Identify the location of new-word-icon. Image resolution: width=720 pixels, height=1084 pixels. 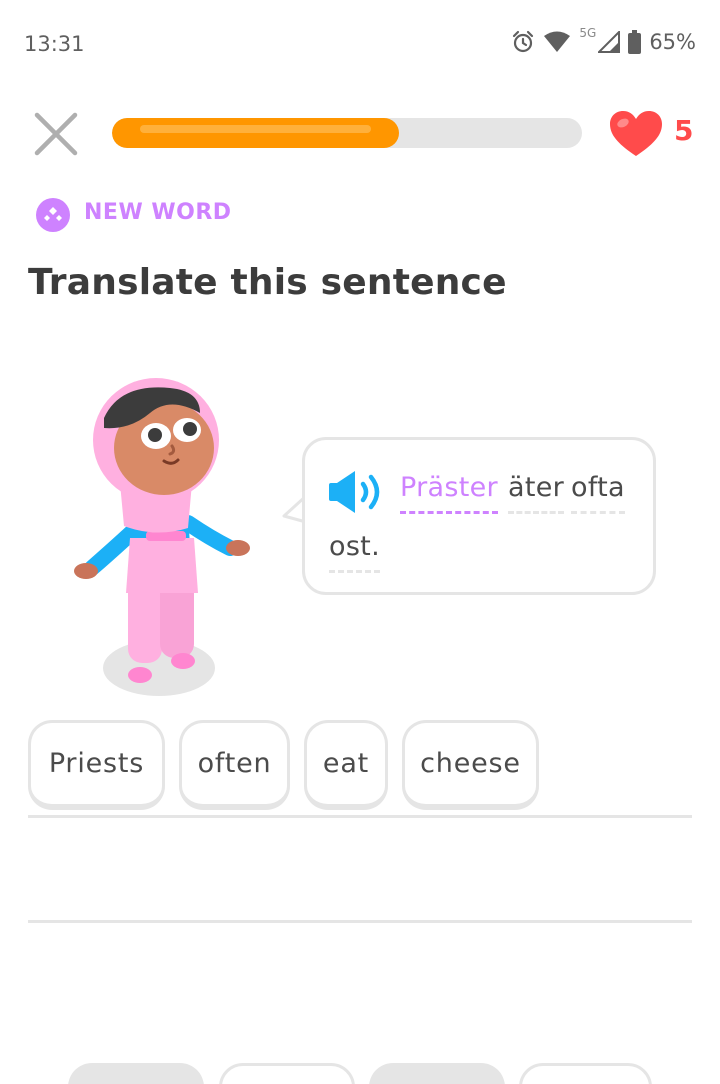
(53, 215).